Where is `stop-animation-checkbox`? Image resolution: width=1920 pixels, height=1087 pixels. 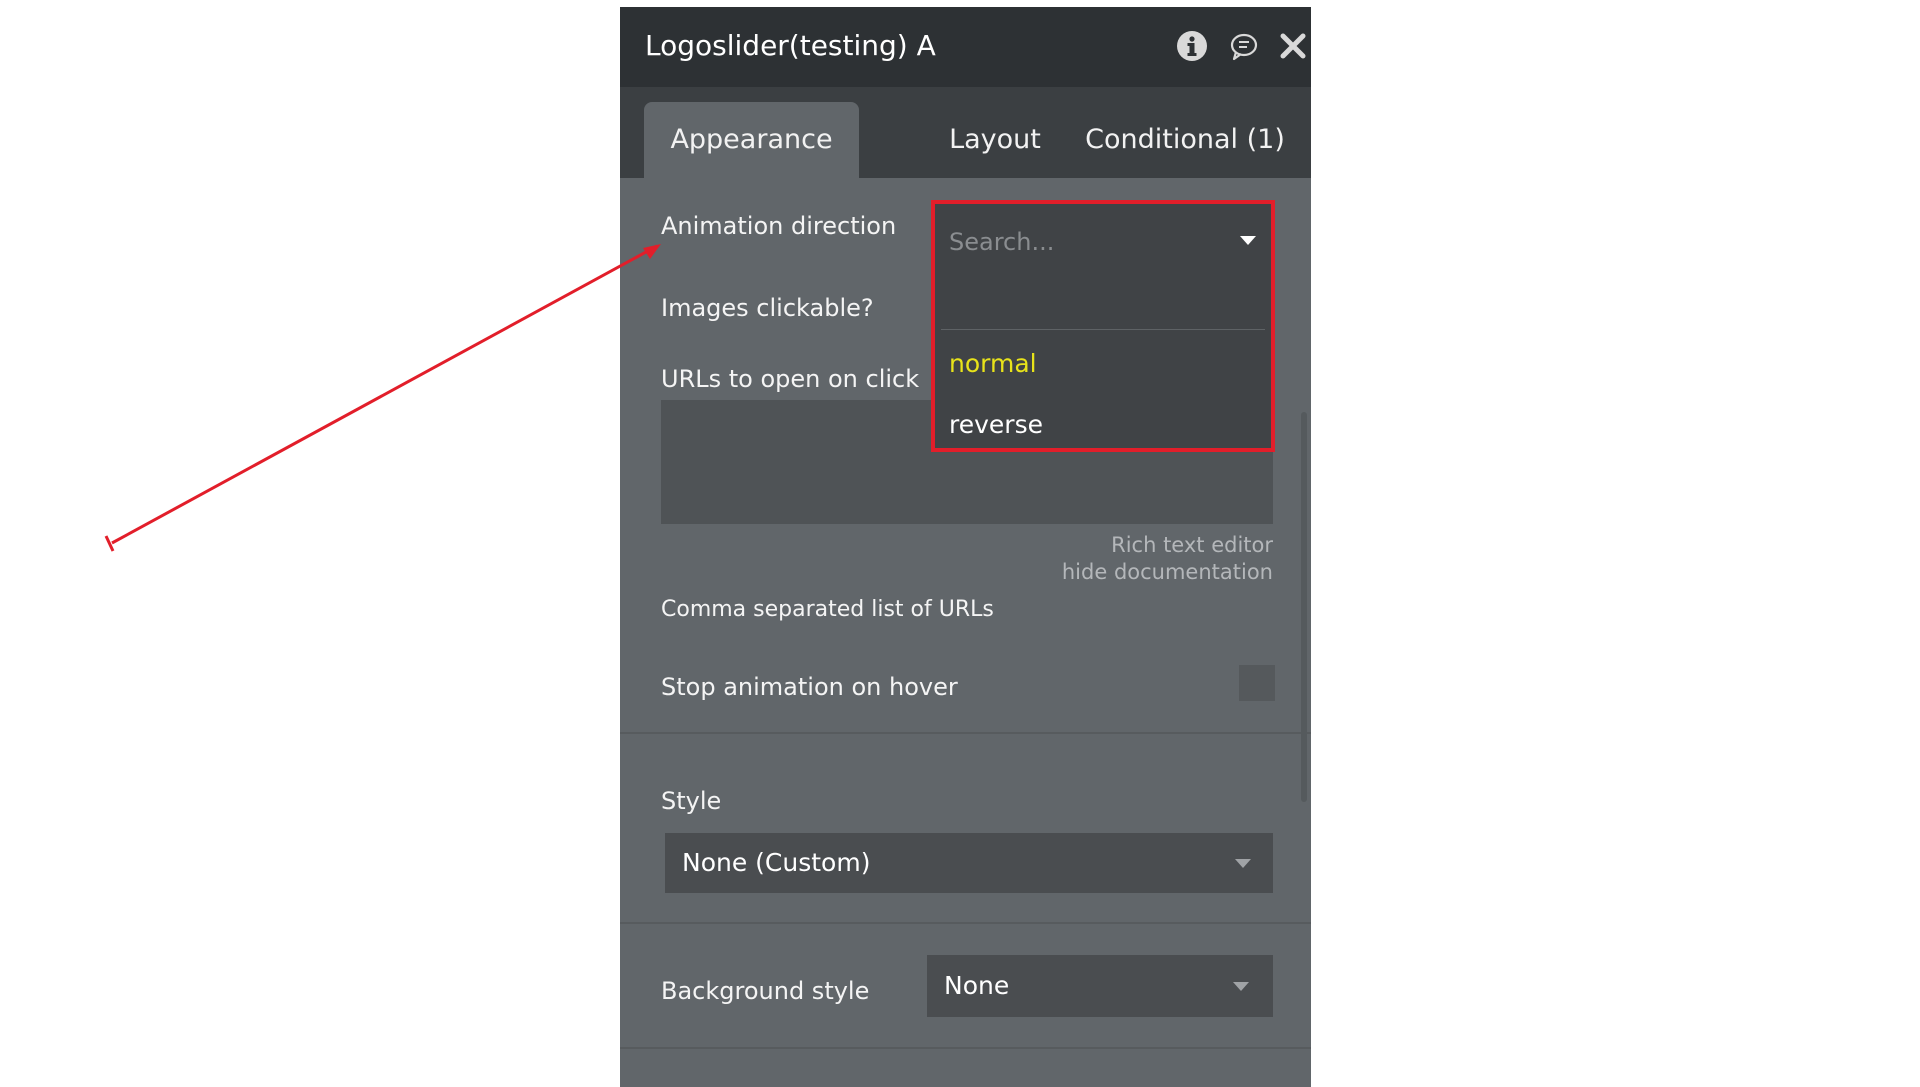 stop-animation-checkbox is located at coordinates (1257, 683).